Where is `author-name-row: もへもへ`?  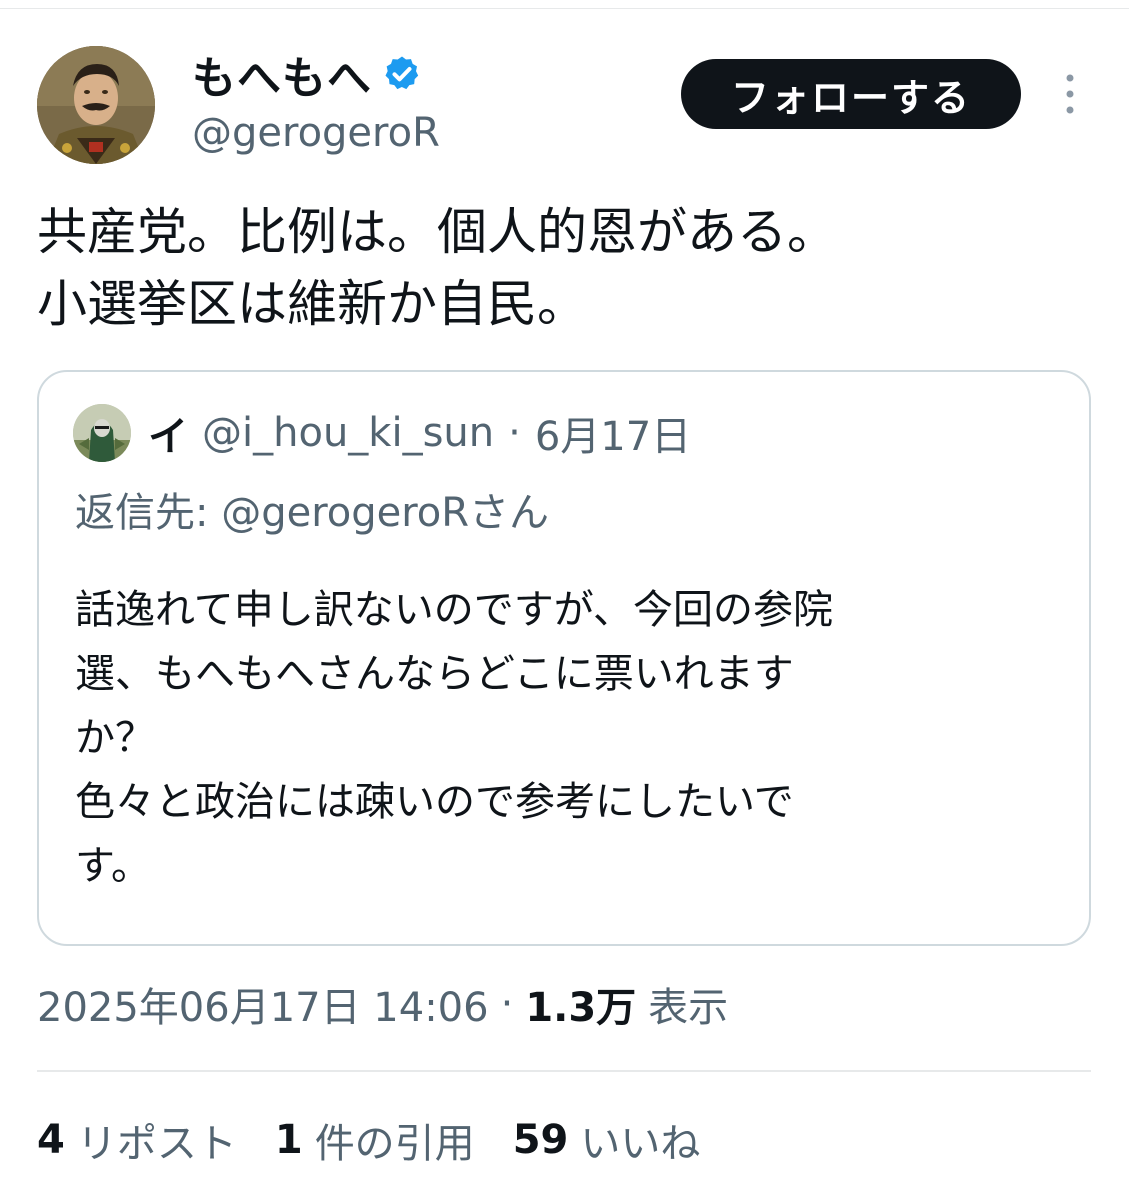
author-name-row: もへもへ is located at coordinates (307, 75).